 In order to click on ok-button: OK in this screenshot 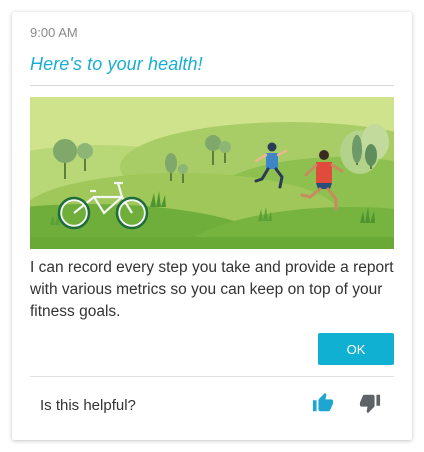, I will do `click(356, 349)`.